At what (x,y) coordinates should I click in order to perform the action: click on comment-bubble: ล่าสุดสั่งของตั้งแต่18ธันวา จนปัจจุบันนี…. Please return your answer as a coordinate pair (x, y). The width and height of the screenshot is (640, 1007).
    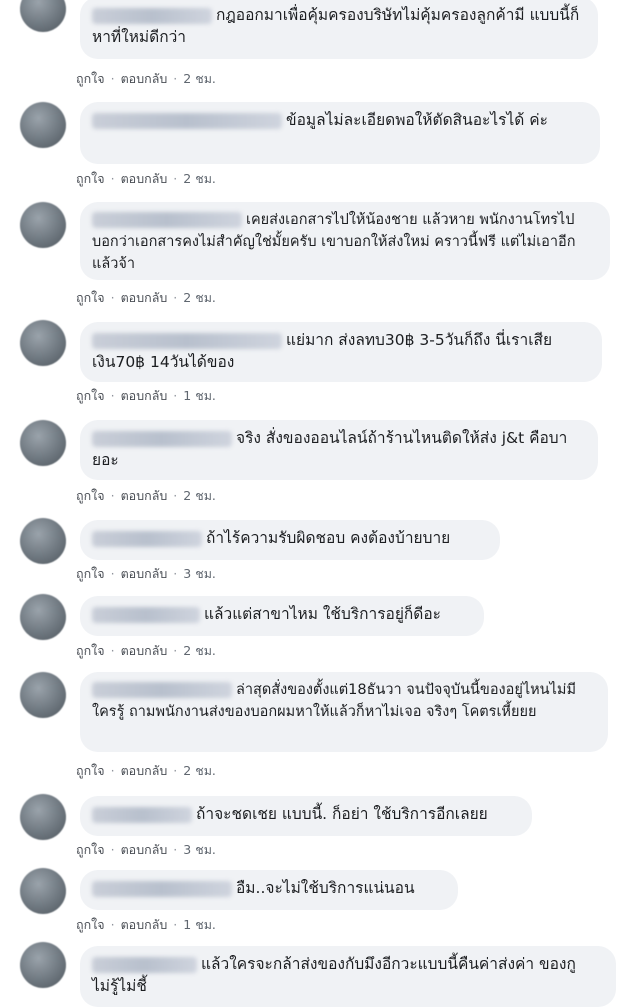
    Looking at the image, I should click on (344, 712).